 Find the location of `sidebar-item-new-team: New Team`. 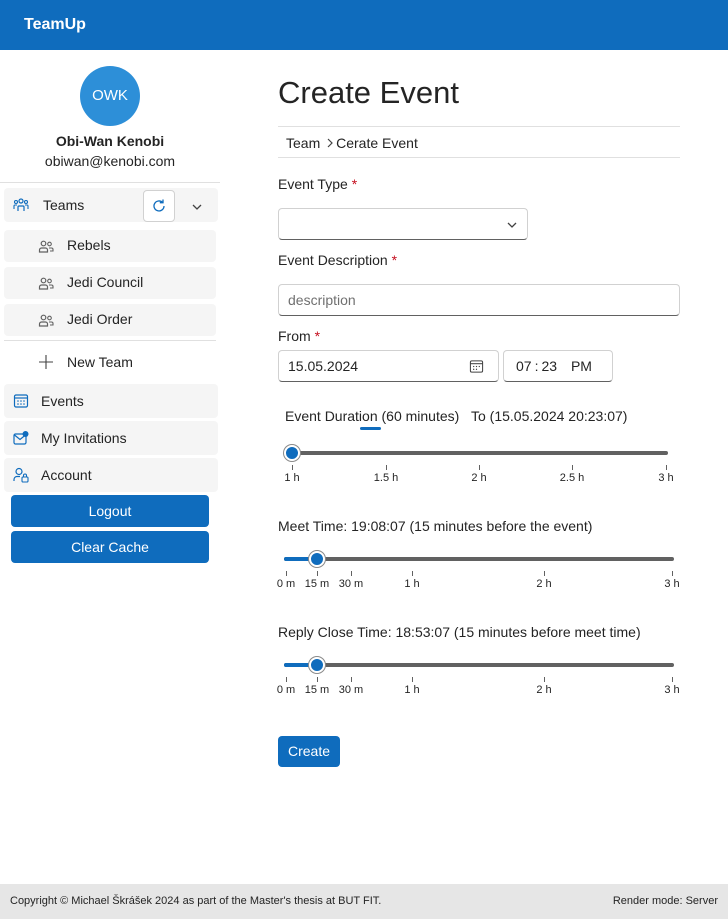

sidebar-item-new-team: New Team is located at coordinates (110, 362).